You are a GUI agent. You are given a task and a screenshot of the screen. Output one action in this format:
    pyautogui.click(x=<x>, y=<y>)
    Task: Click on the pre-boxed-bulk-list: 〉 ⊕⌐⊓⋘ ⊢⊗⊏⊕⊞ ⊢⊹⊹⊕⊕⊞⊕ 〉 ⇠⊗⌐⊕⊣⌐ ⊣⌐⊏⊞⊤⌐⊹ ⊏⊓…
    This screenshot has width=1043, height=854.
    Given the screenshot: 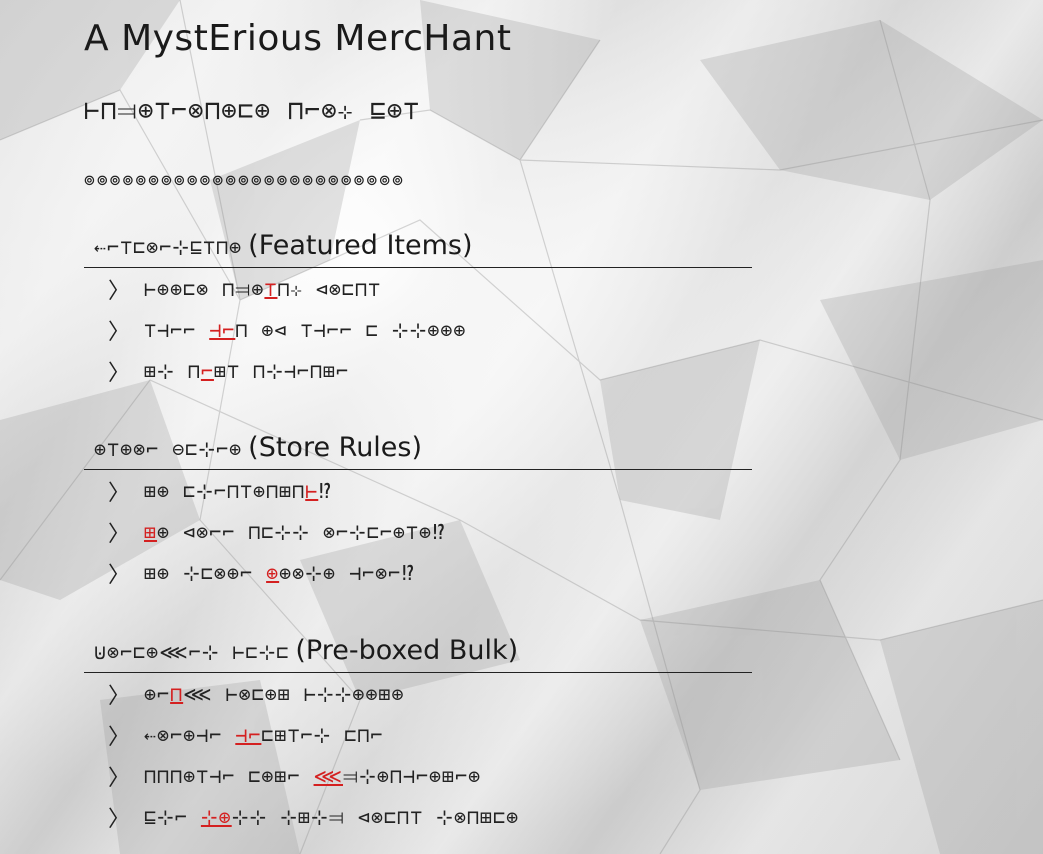 What is the action you would take?
    pyautogui.click(x=418, y=755)
    